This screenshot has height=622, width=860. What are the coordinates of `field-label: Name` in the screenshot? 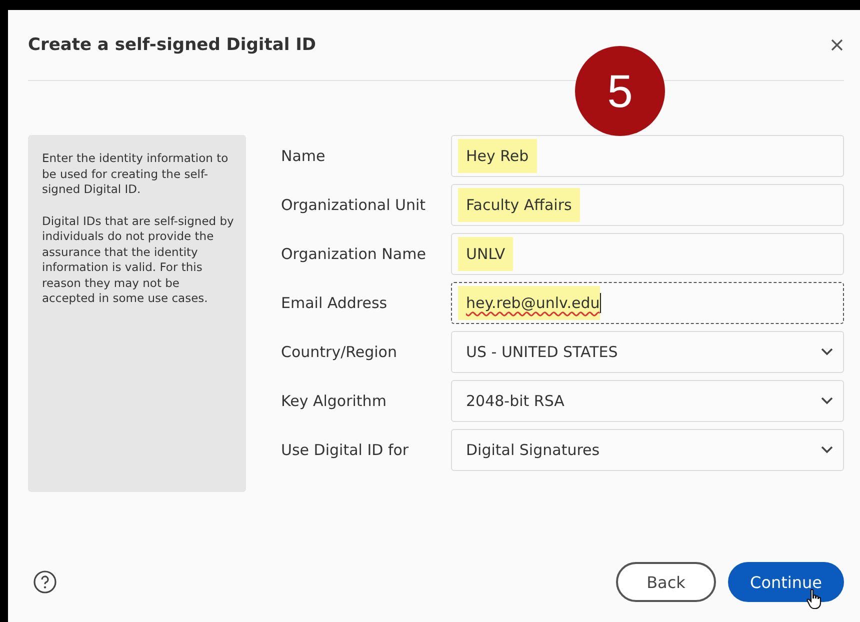 It's located at (303, 156).